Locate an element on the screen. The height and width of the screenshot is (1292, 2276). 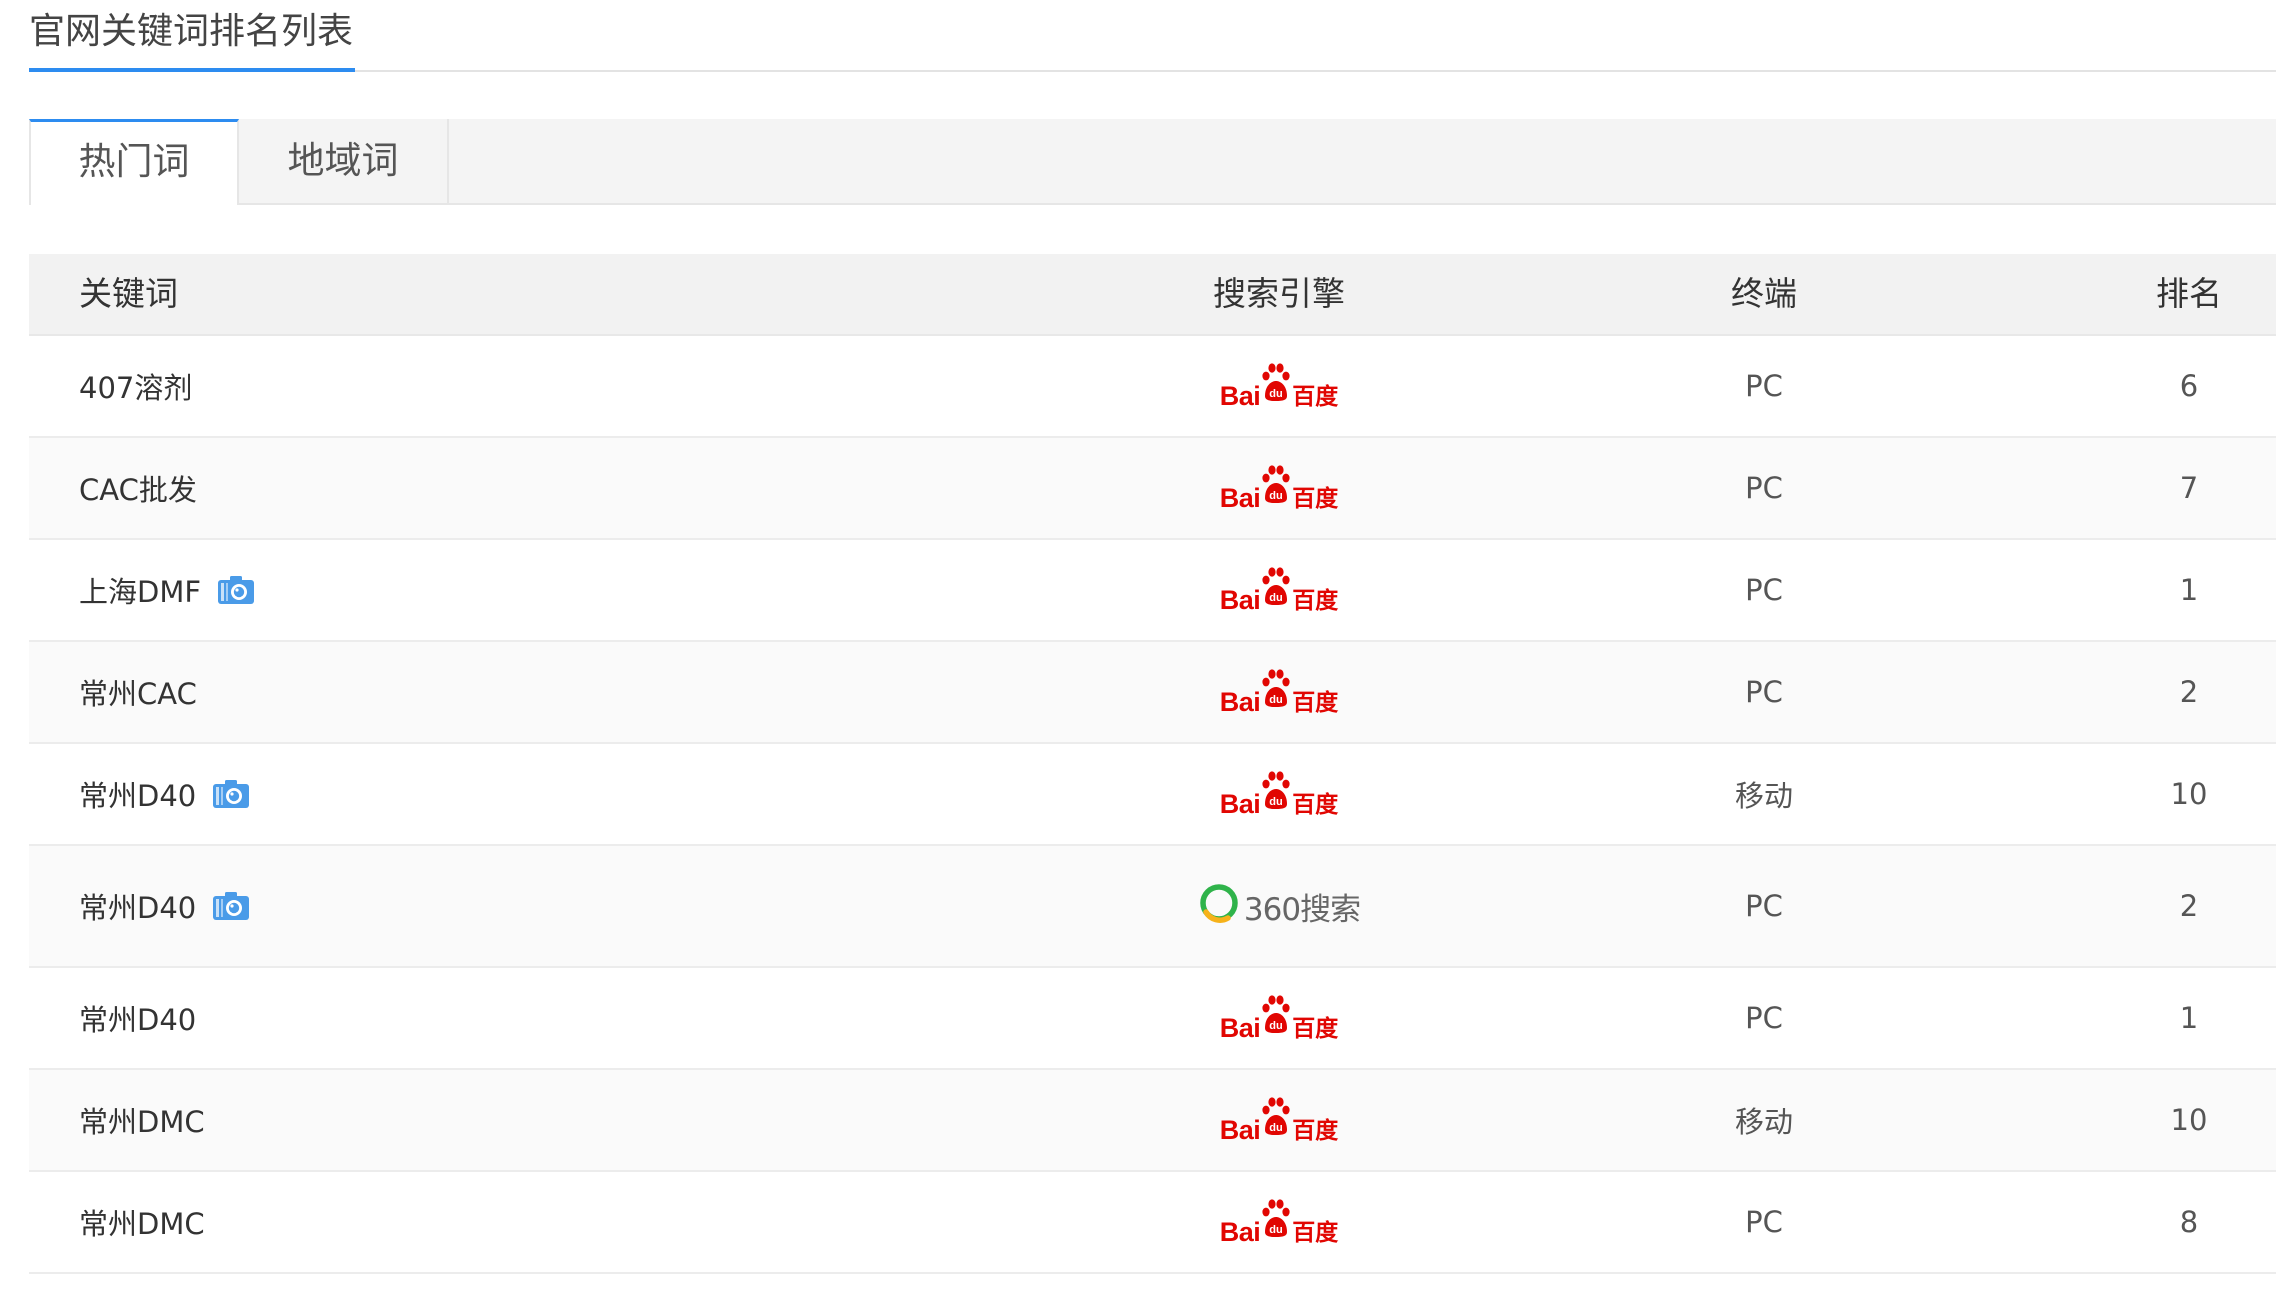
search-engine-cell: 360搜索 is located at coordinates (1279, 906).